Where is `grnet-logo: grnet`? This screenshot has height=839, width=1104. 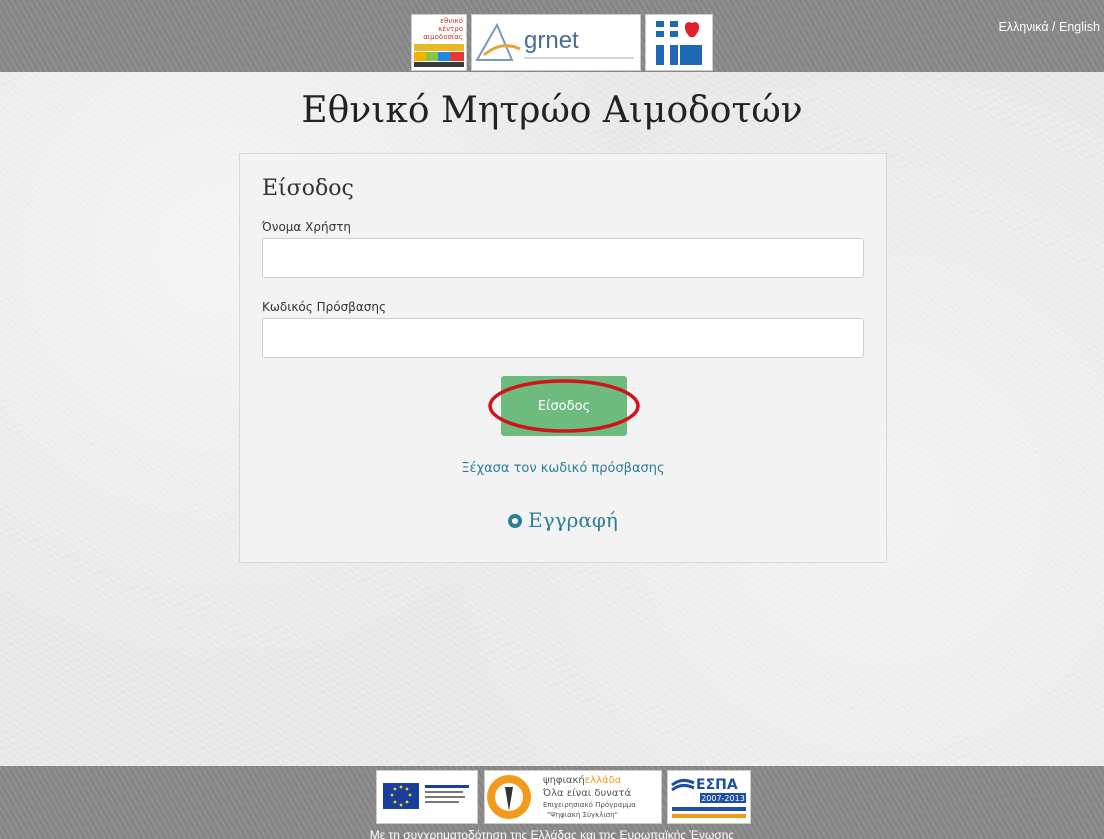
grnet-logo: grnet is located at coordinates (556, 42).